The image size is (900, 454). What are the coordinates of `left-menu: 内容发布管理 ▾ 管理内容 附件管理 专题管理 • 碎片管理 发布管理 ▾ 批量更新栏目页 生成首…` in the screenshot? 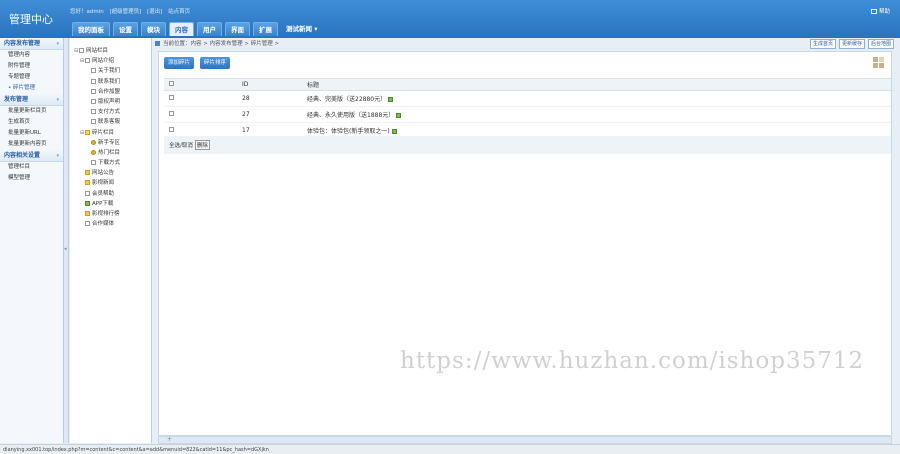 It's located at (32, 240).